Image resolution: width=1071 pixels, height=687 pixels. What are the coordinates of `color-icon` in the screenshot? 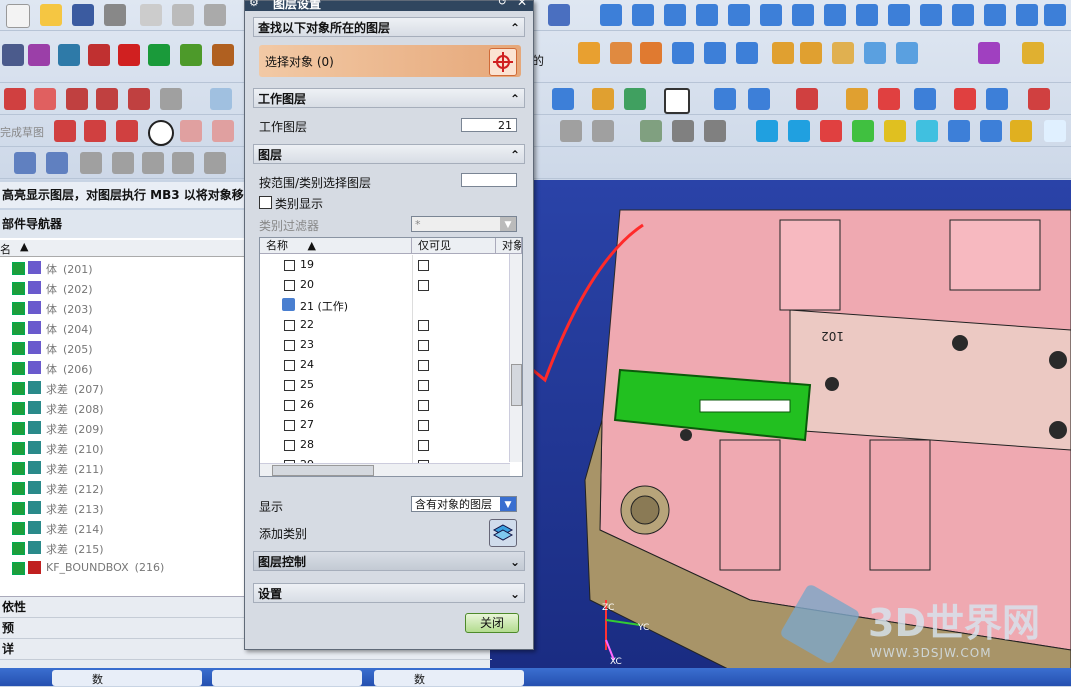 It's located at (677, 101).